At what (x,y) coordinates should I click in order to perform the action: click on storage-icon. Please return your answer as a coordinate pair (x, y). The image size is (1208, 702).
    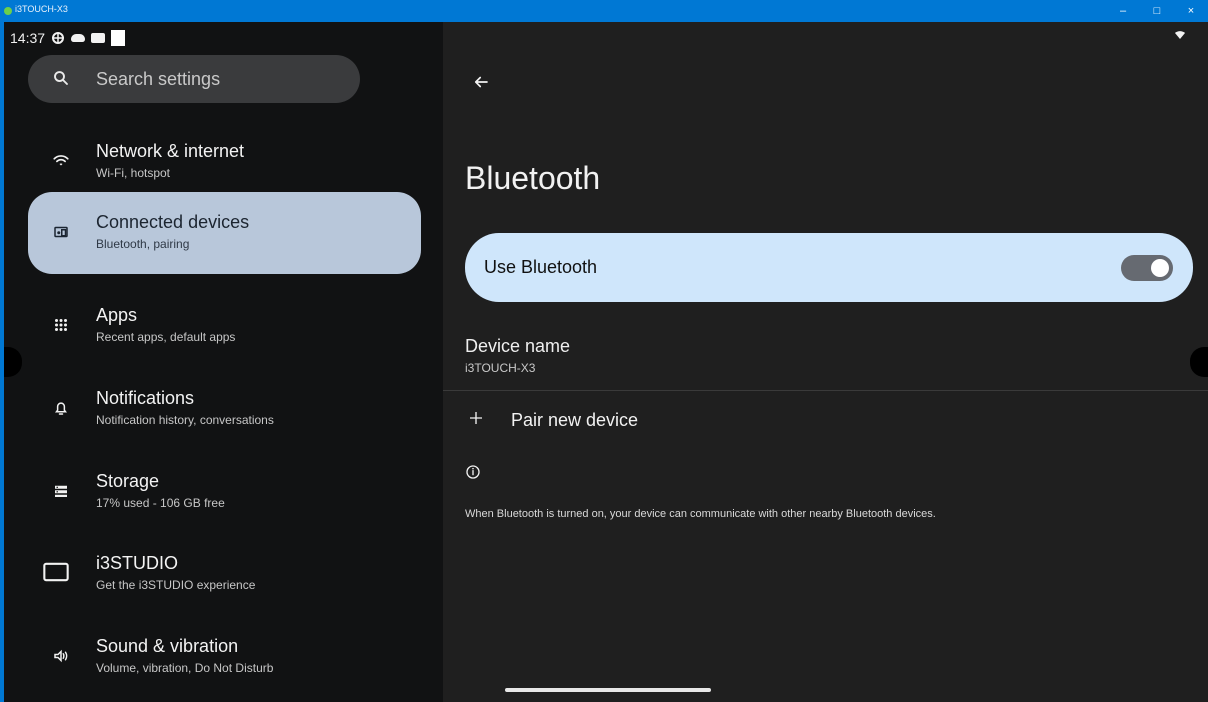
    Looking at the image, I should click on (61, 491).